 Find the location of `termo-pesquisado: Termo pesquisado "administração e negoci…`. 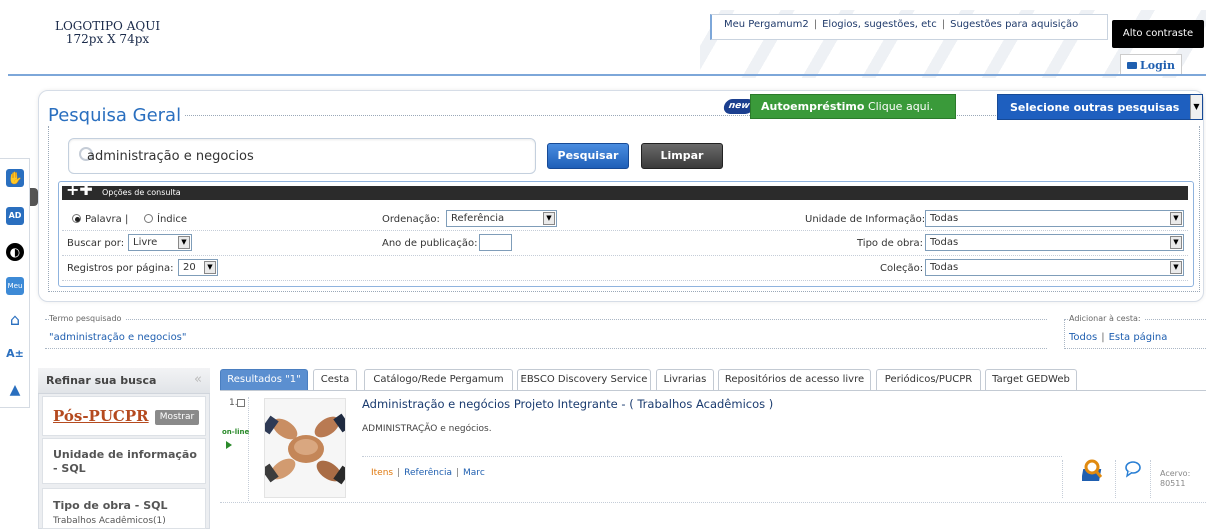

termo-pesquisado: Termo pesquisado "administração e negoci… is located at coordinates (546, 331).